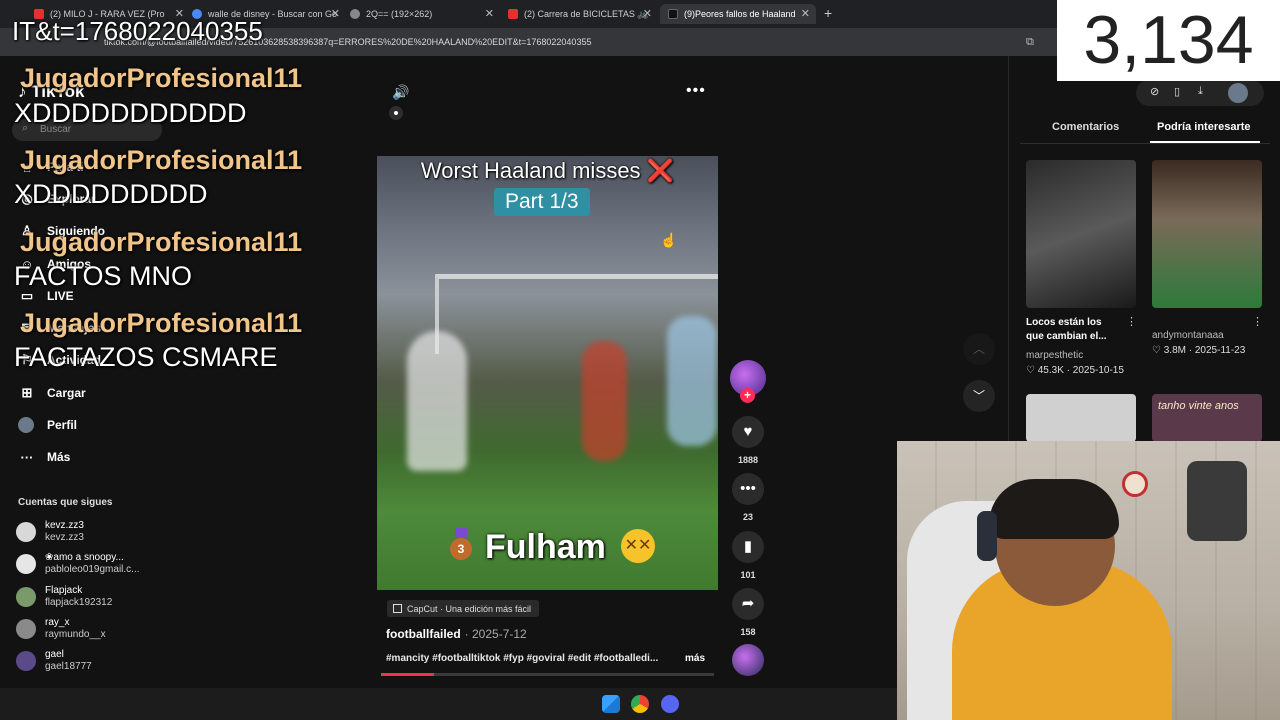  I want to click on following-account: kevz.zz3 kevz.zz3, so click(50, 532).